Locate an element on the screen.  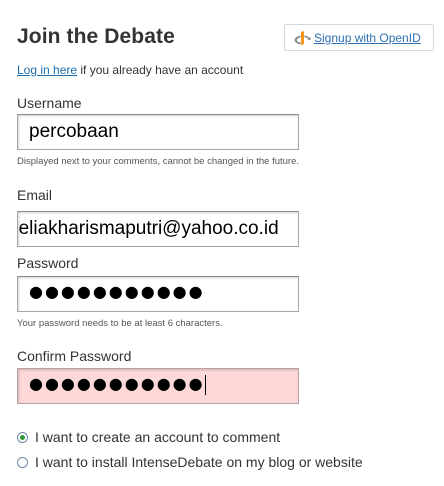
email-label: Email is located at coordinates (35, 195).